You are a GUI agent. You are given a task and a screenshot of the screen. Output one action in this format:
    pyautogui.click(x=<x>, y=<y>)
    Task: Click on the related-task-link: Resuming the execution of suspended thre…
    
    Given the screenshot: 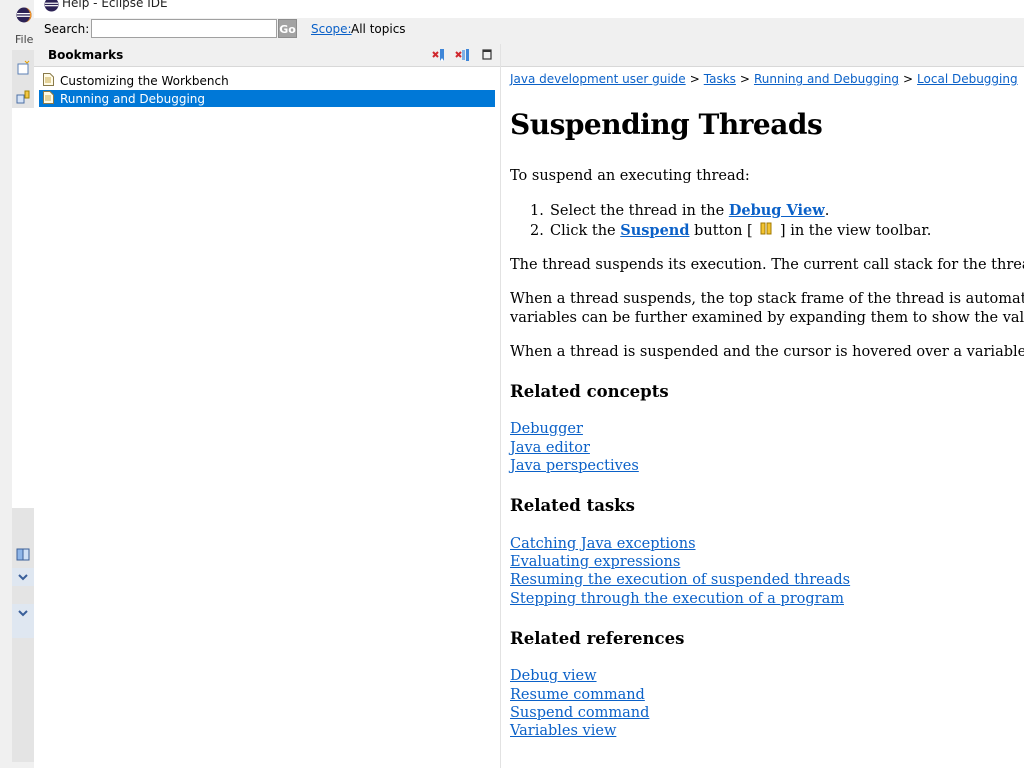 What is the action you would take?
    pyautogui.click(x=680, y=580)
    